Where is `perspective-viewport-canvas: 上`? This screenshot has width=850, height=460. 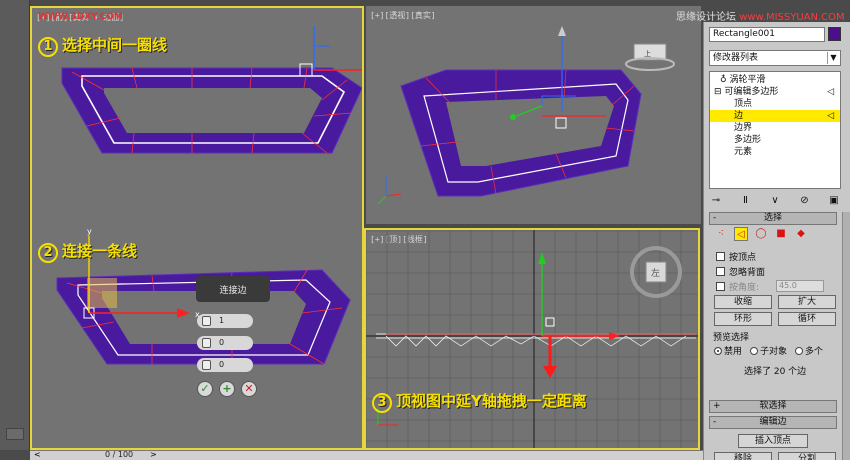
perspective-viewport-canvas: 上 is located at coordinates (526, 115).